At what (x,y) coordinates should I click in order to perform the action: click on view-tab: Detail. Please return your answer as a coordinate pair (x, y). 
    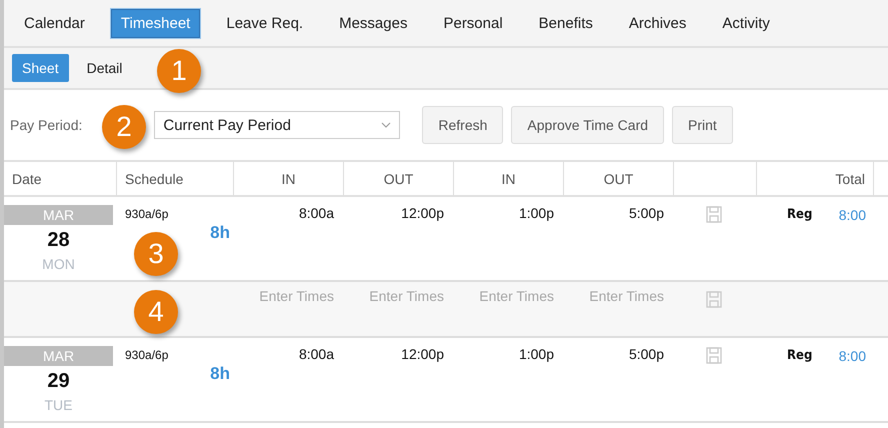
    Looking at the image, I should click on (104, 68).